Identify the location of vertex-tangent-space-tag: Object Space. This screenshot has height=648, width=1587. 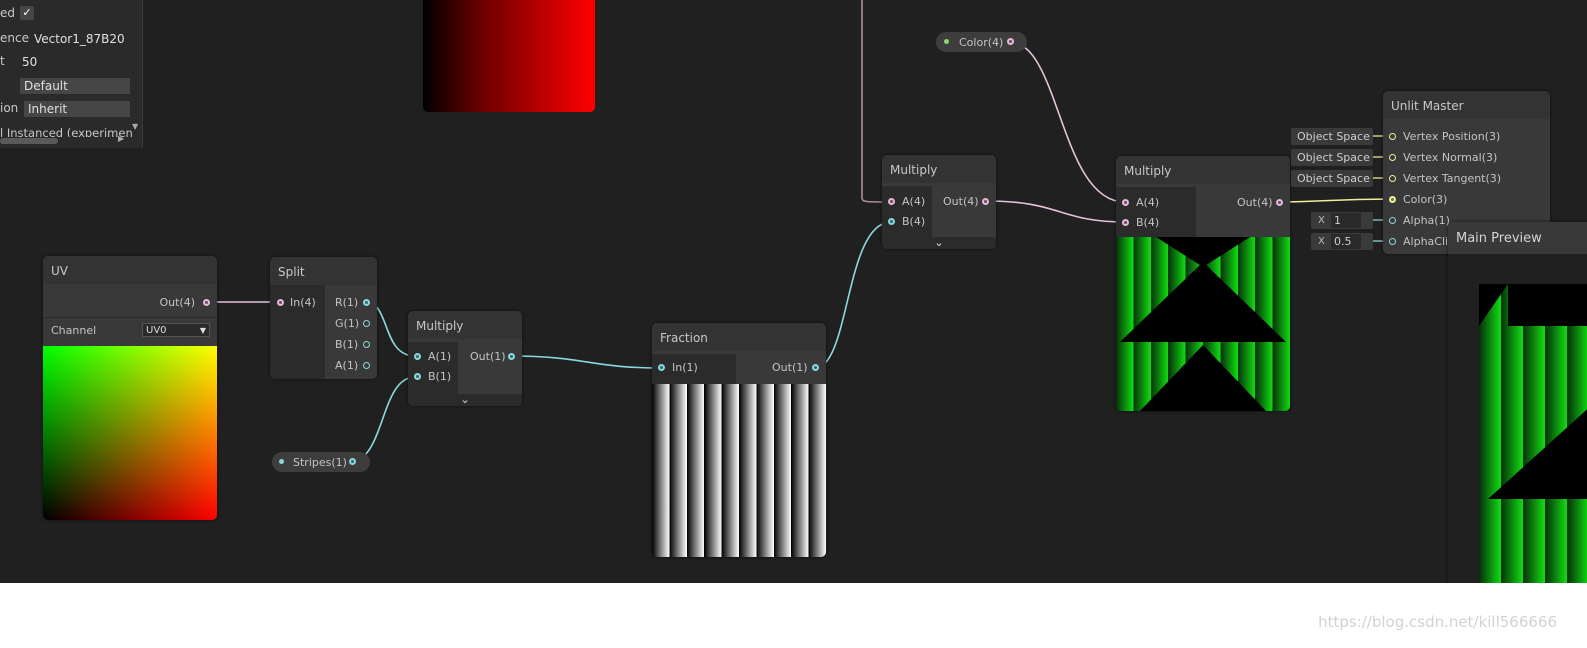
(1332, 178).